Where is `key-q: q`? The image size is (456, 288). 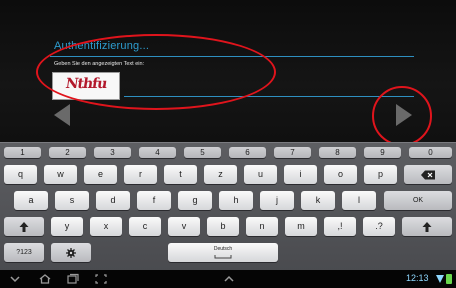
key-q: q is located at coordinates (20, 174).